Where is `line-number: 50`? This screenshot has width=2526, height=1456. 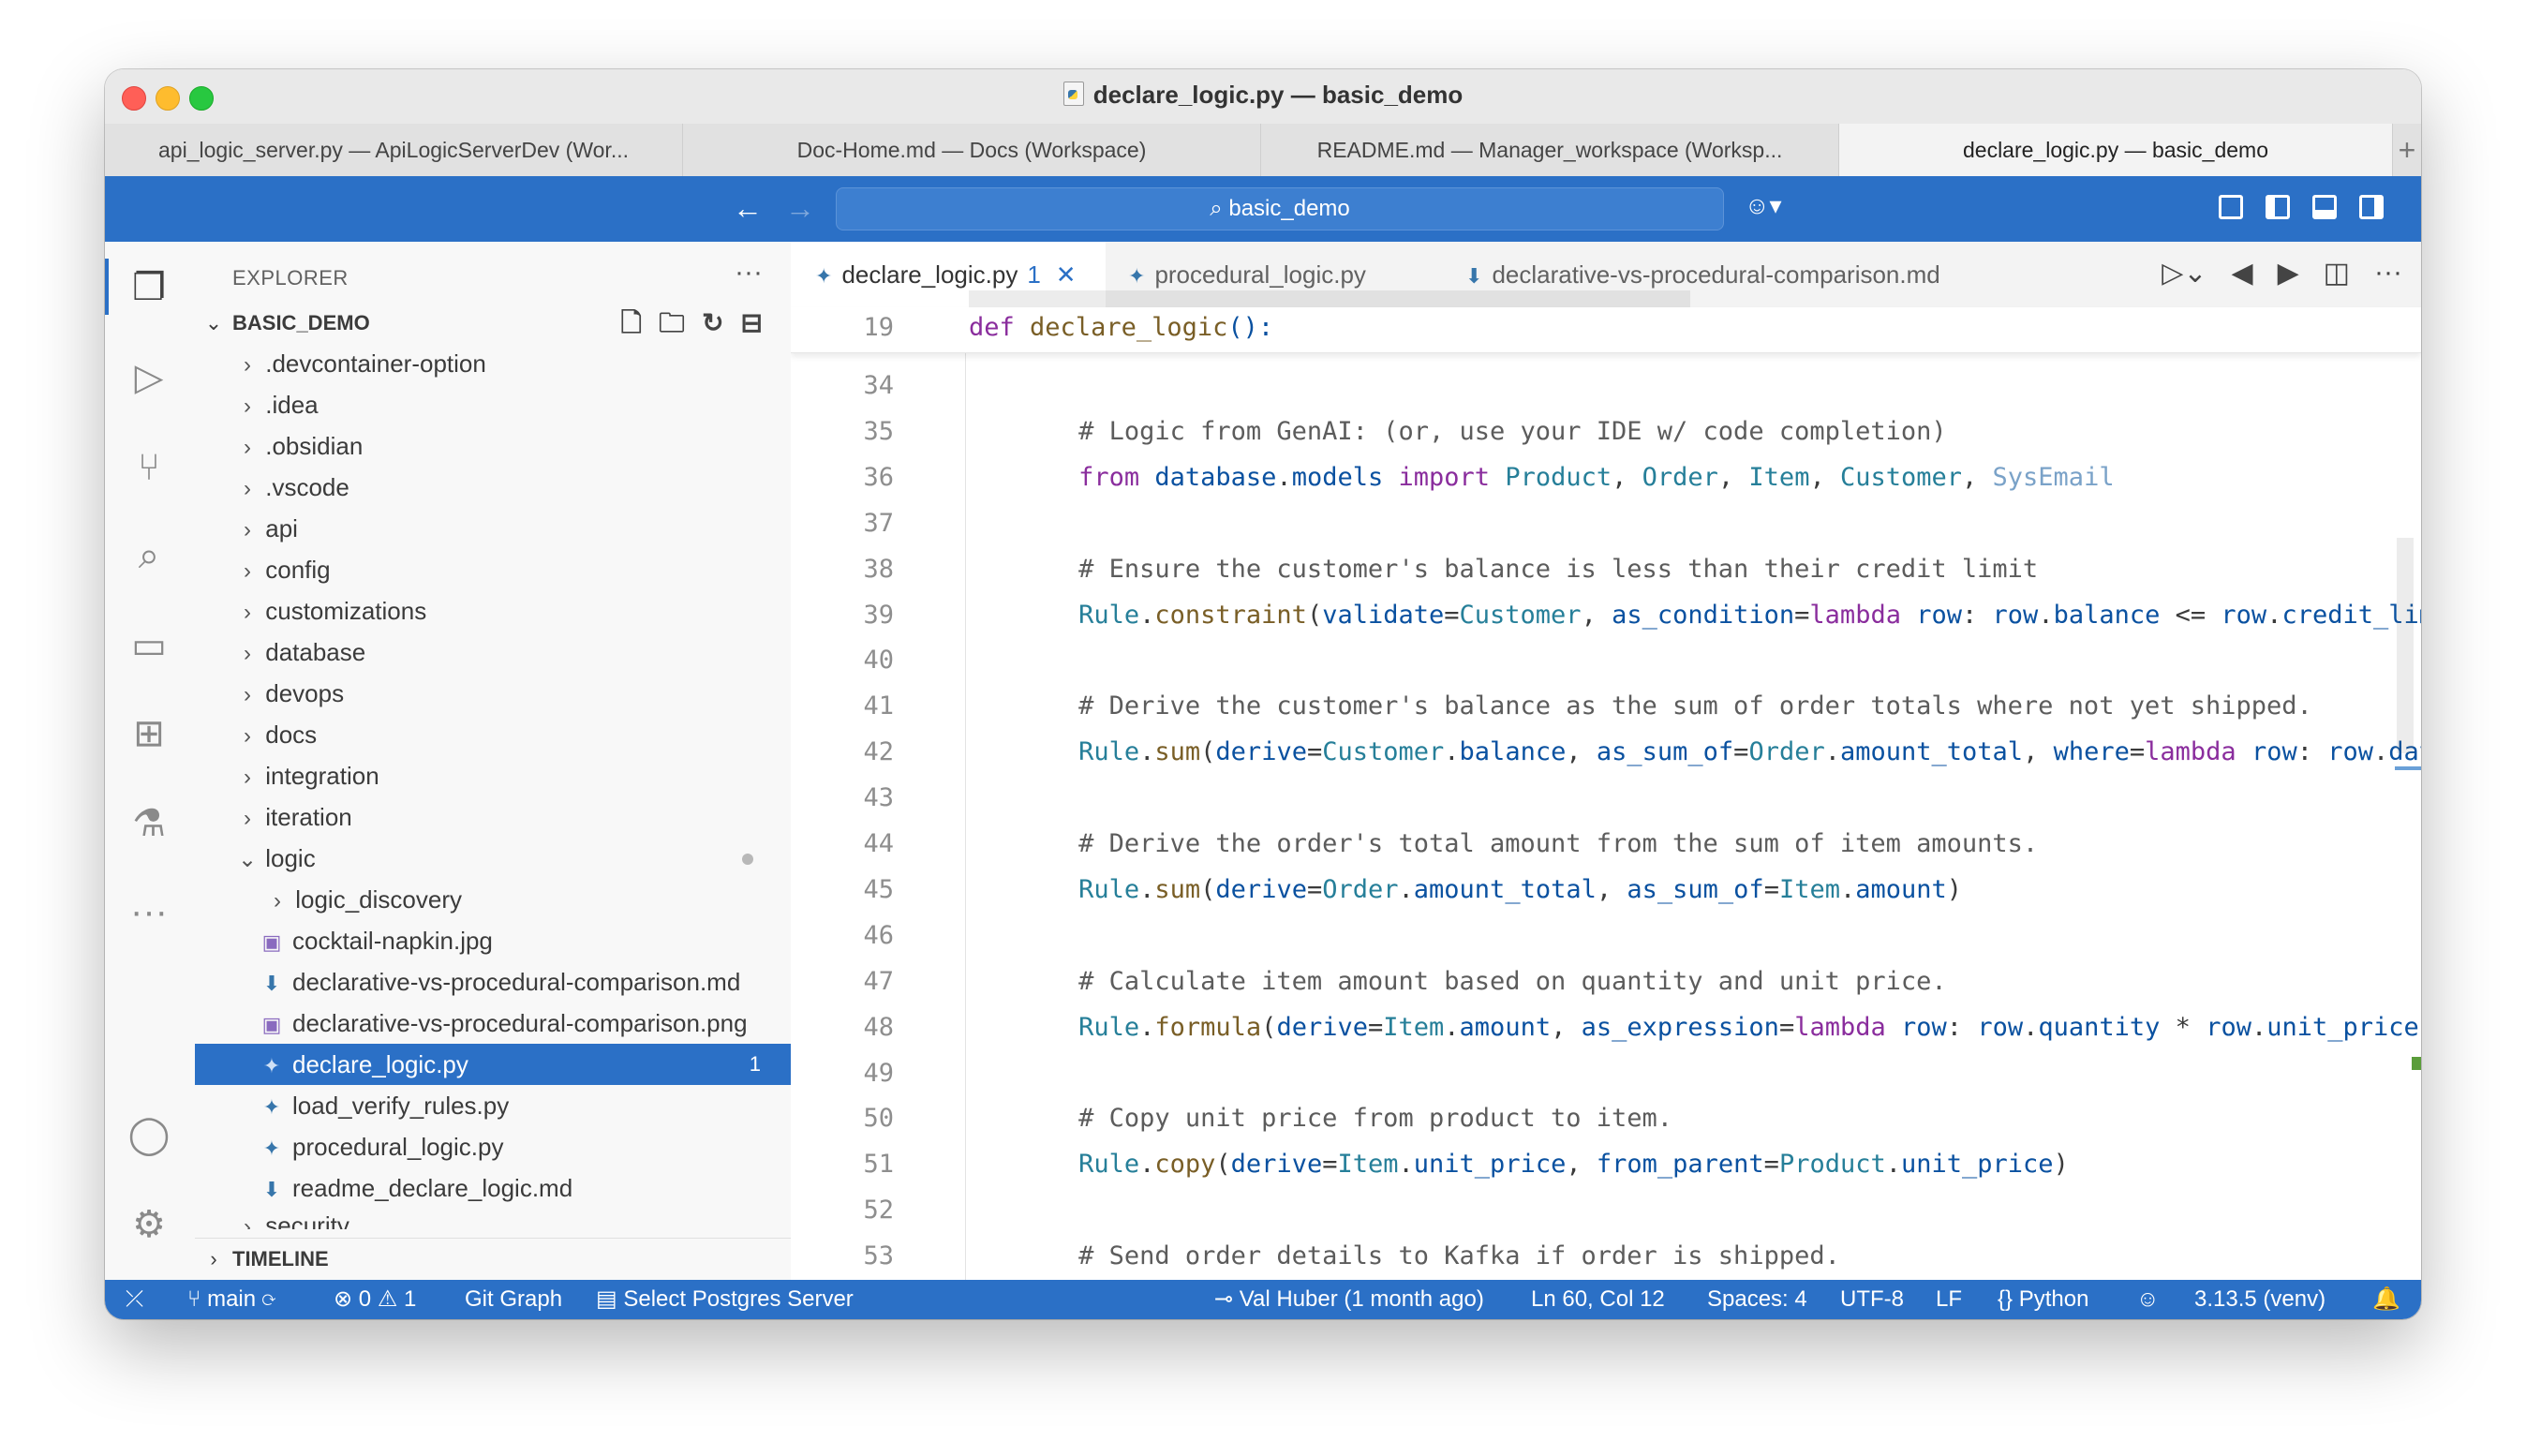
line-number: 50 is located at coordinates (878, 1119).